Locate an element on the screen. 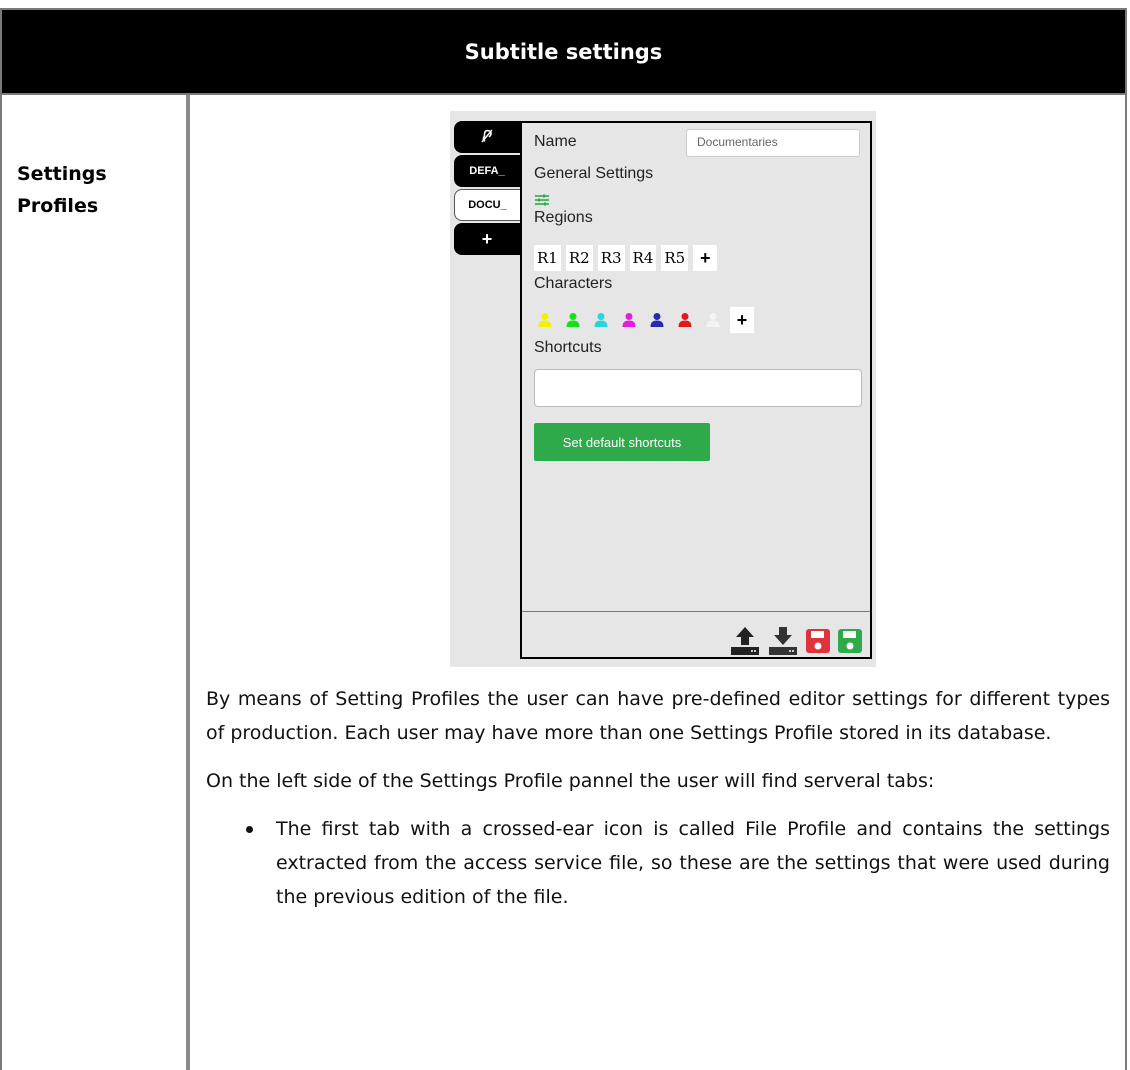 The height and width of the screenshot is (1070, 1130). add-profile-tab: + is located at coordinates (487, 239).